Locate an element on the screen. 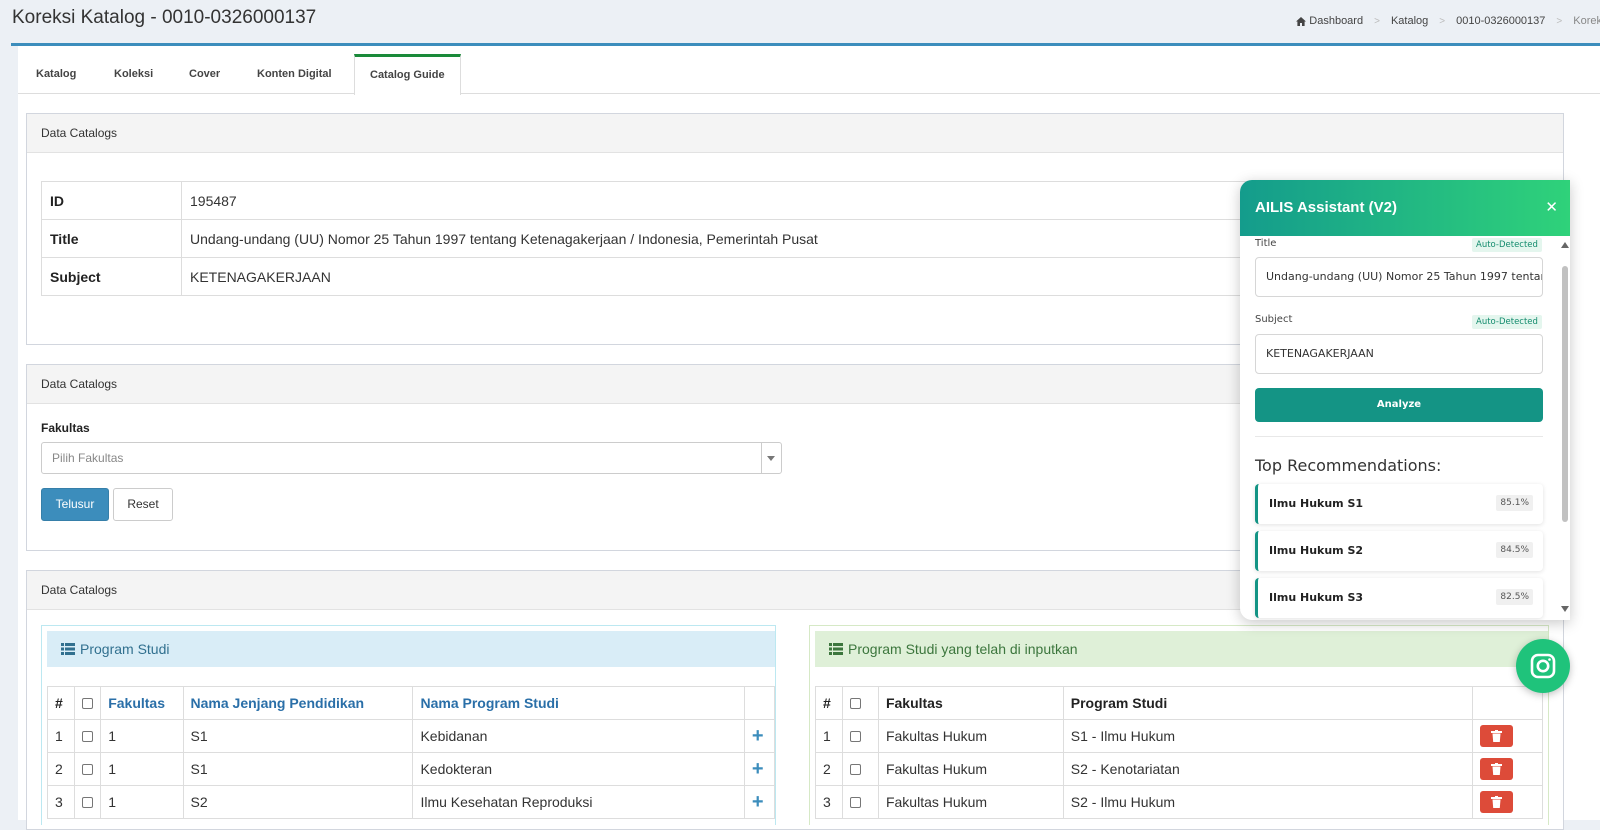  table-row: 1 1 S1 Kebidanan + is located at coordinates (411, 736).